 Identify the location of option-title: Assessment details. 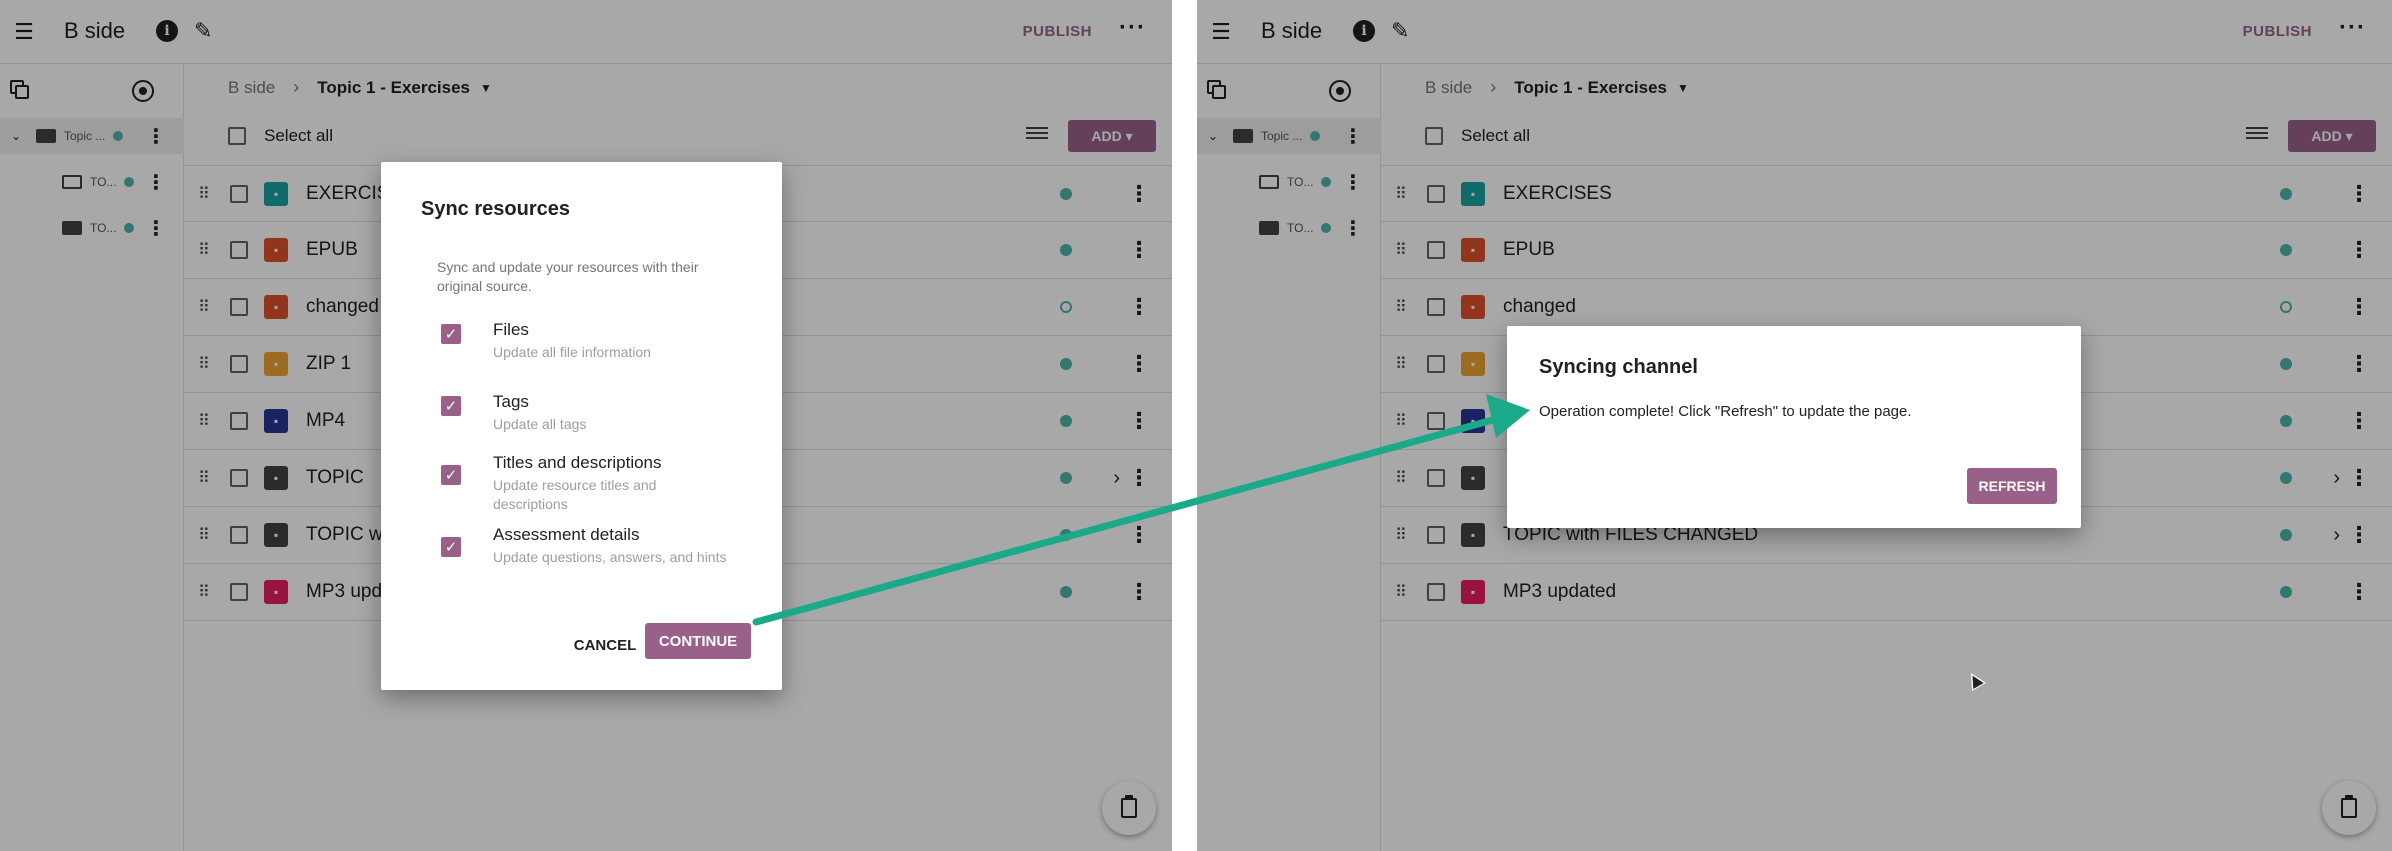
(566, 534).